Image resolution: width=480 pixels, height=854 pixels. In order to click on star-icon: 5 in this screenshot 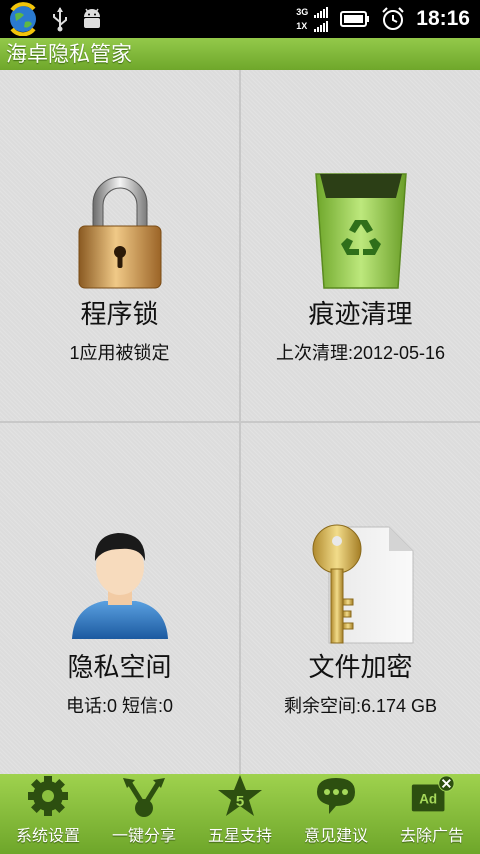, I will do `click(240, 796)`.